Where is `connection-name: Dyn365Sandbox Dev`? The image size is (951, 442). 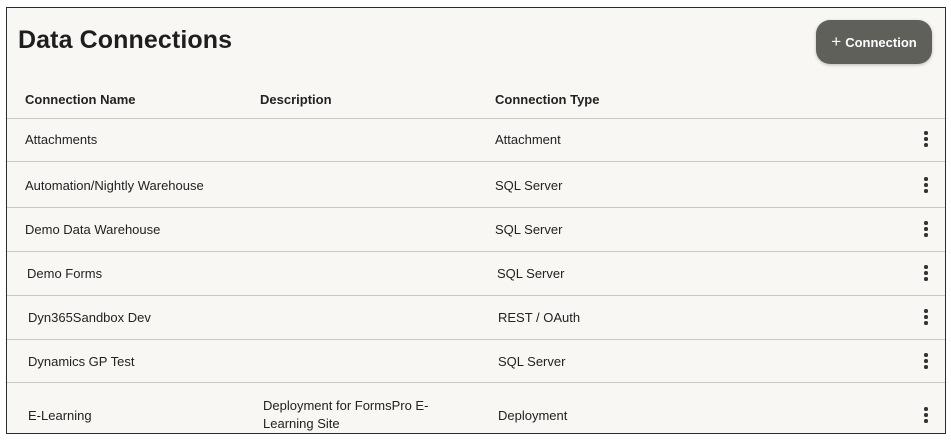 connection-name: Dyn365Sandbox Dev is located at coordinates (89, 317).